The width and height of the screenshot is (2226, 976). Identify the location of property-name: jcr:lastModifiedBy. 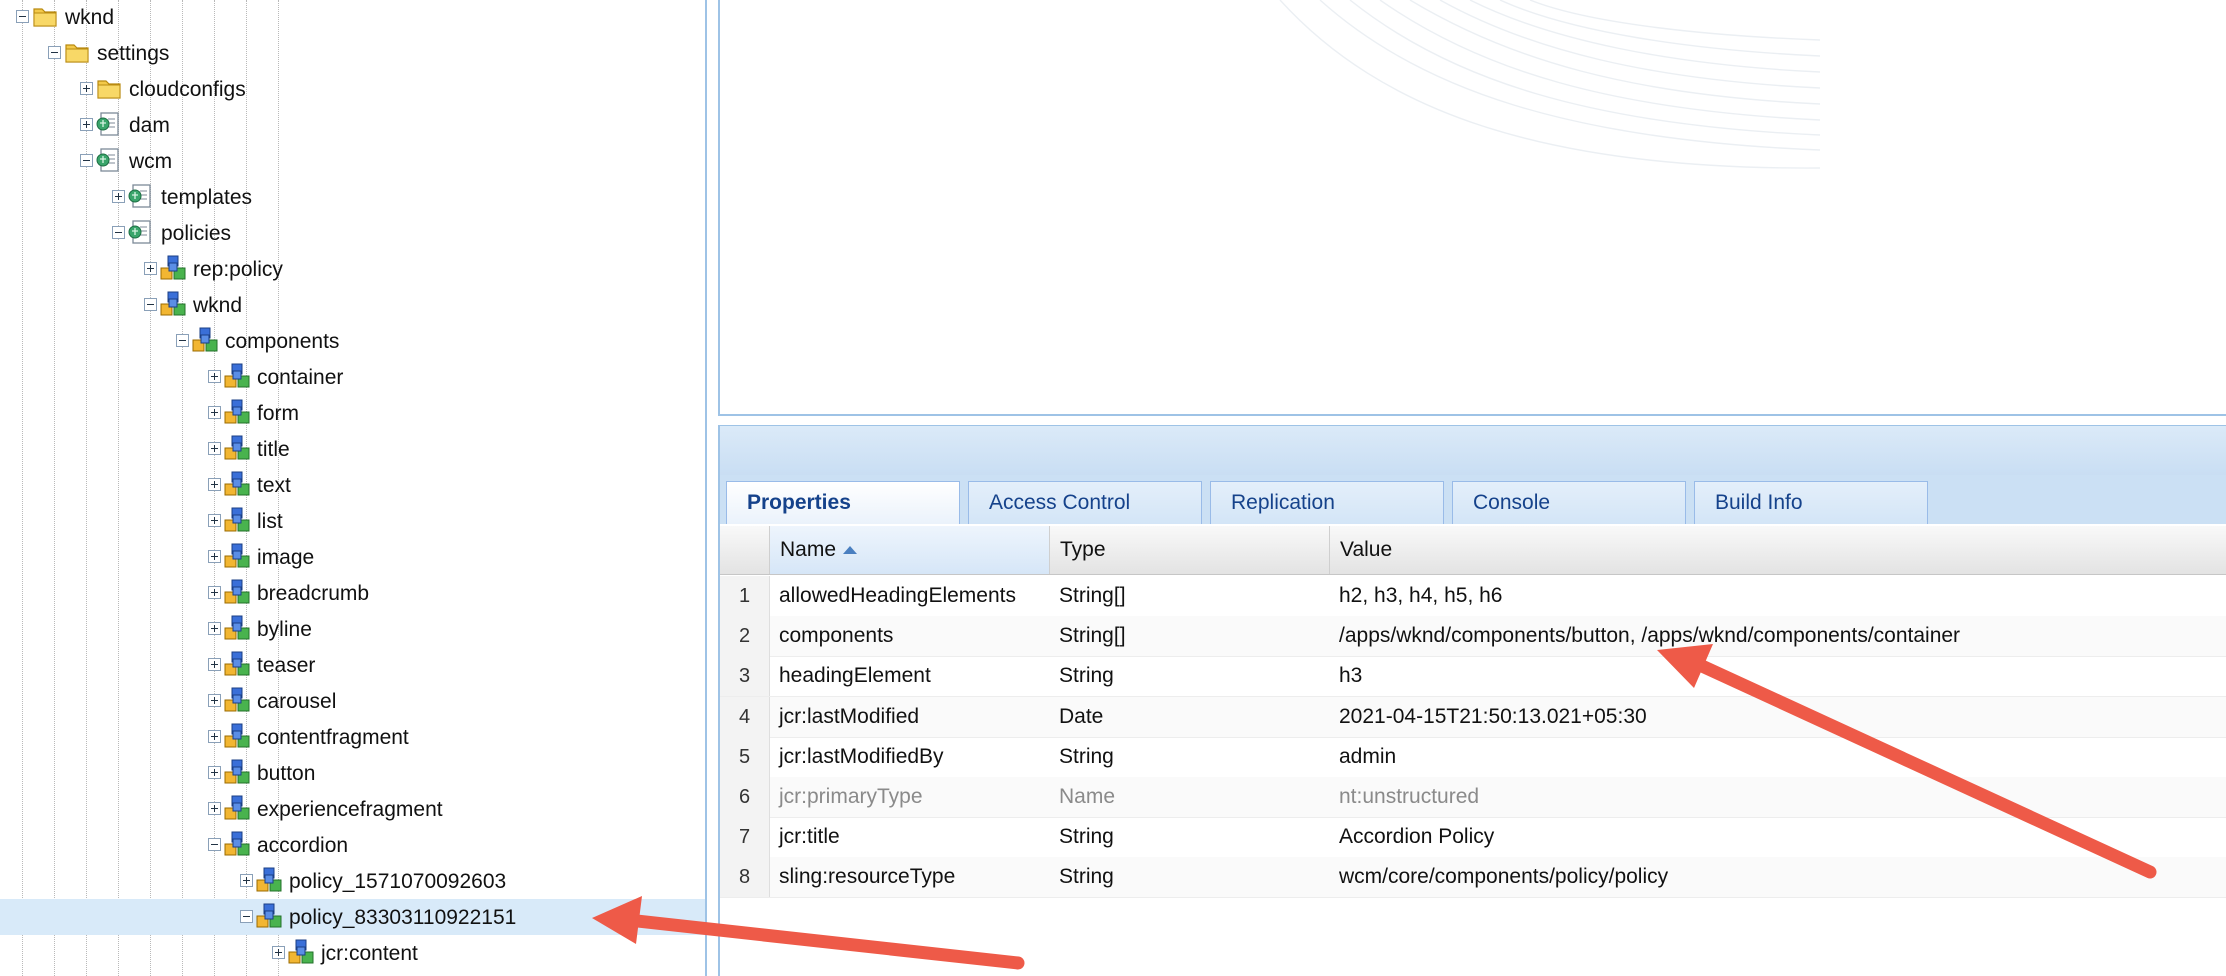
(861, 757).